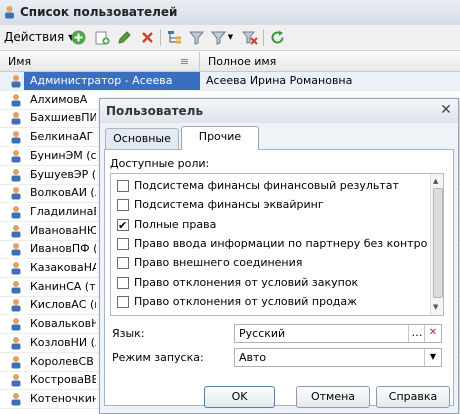 The width and height of the screenshot is (460, 414). Describe the element at coordinates (63, 193) in the screenshot. I see `row-name: ВолковАИ (л` at that location.